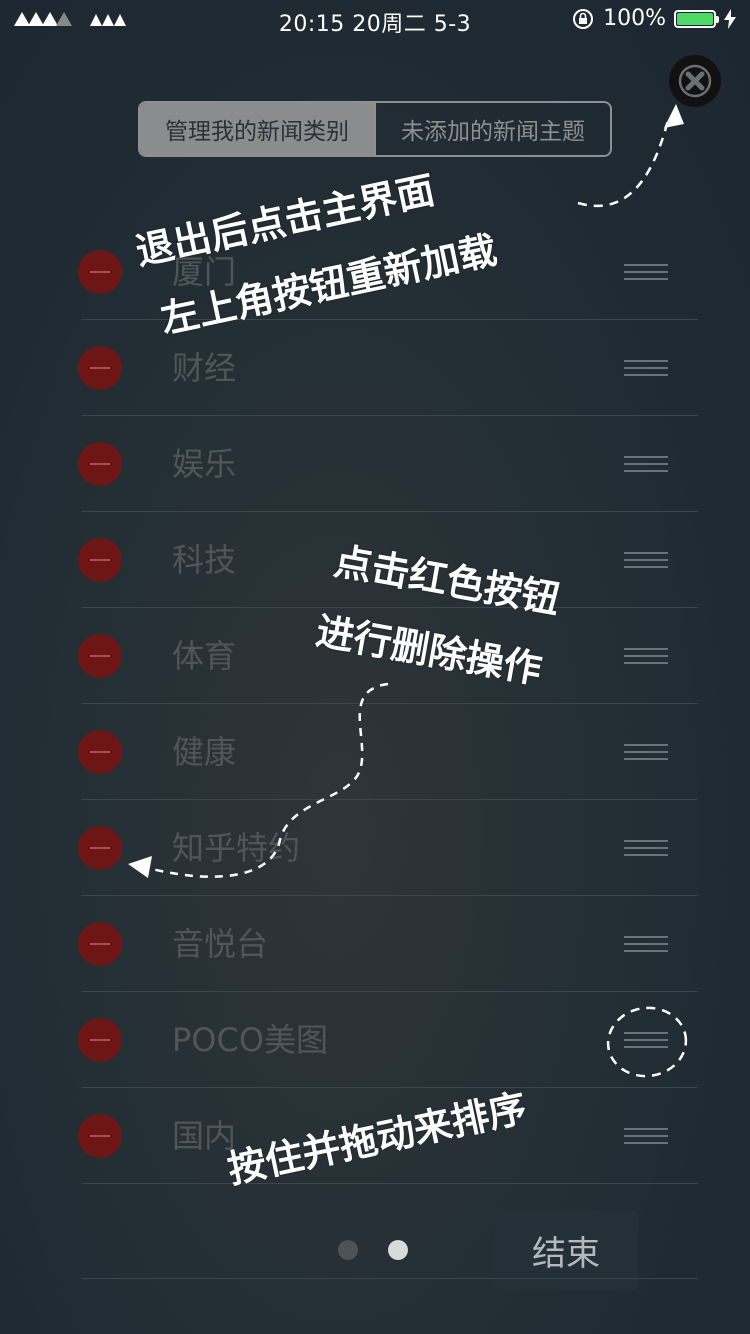 The height and width of the screenshot is (1334, 750). Describe the element at coordinates (348, 1250) in the screenshot. I see `page-dot` at that location.